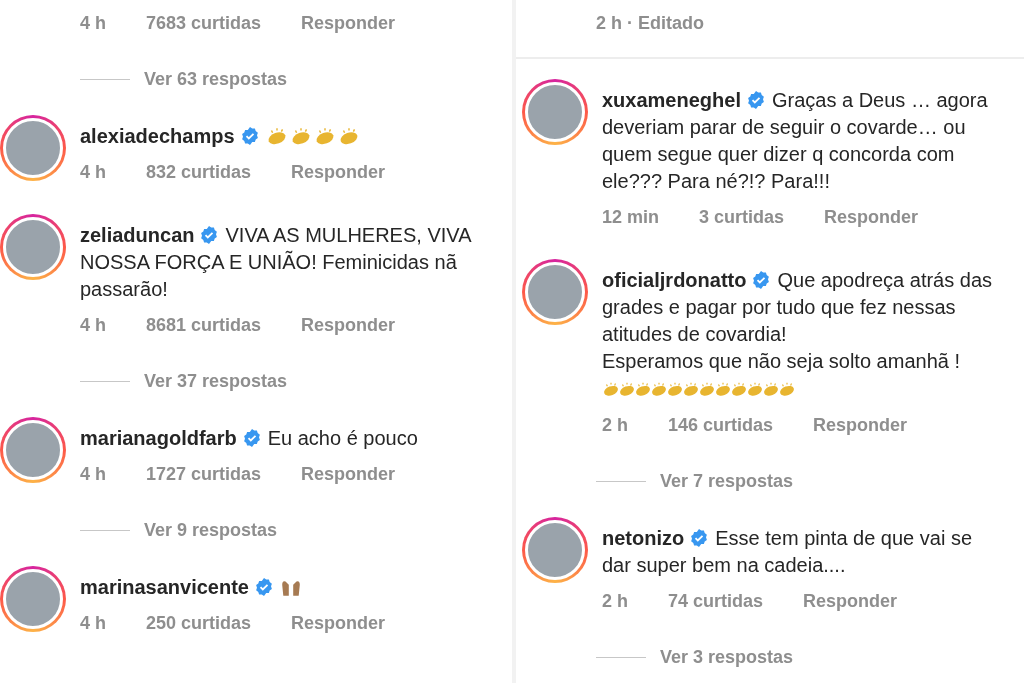 The height and width of the screenshot is (683, 1024). What do you see at coordinates (798, 321) in the screenshot?
I see `comment-text: oficialjrdonatto Que apodreça atrás das grades e pagar por tudo que fez nessas atitudes de covardia! Esperamos que não seja solto amanhã !` at bounding box center [798, 321].